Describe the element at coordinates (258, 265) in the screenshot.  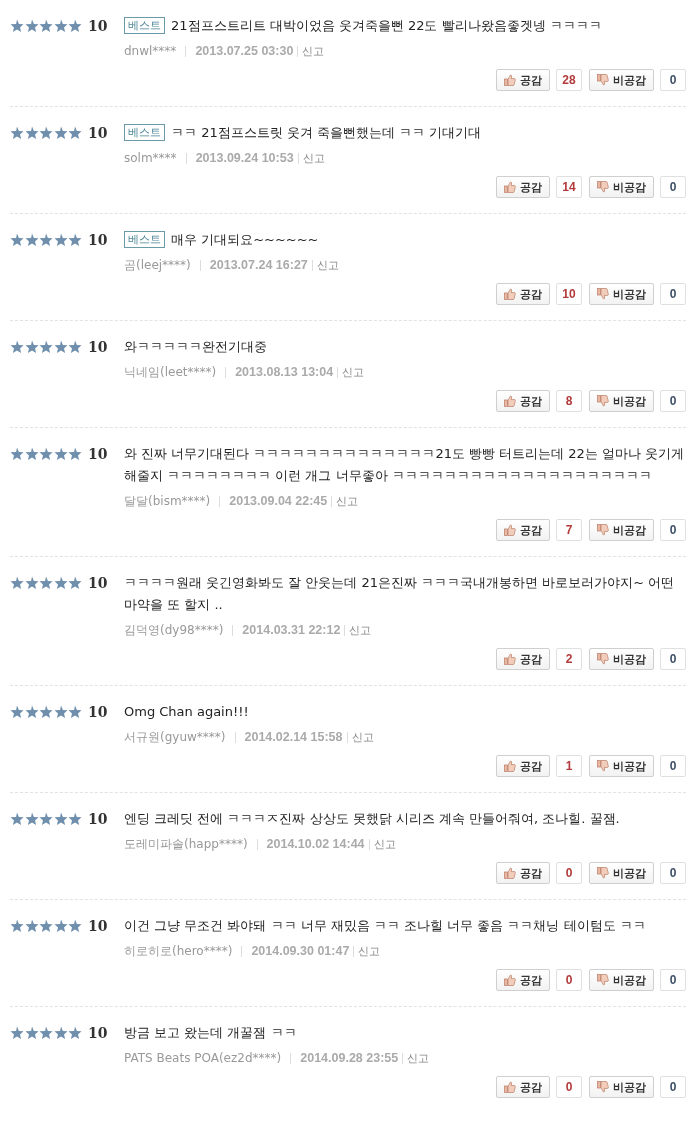
I see `review-date: 2013.07.24 16:27` at that location.